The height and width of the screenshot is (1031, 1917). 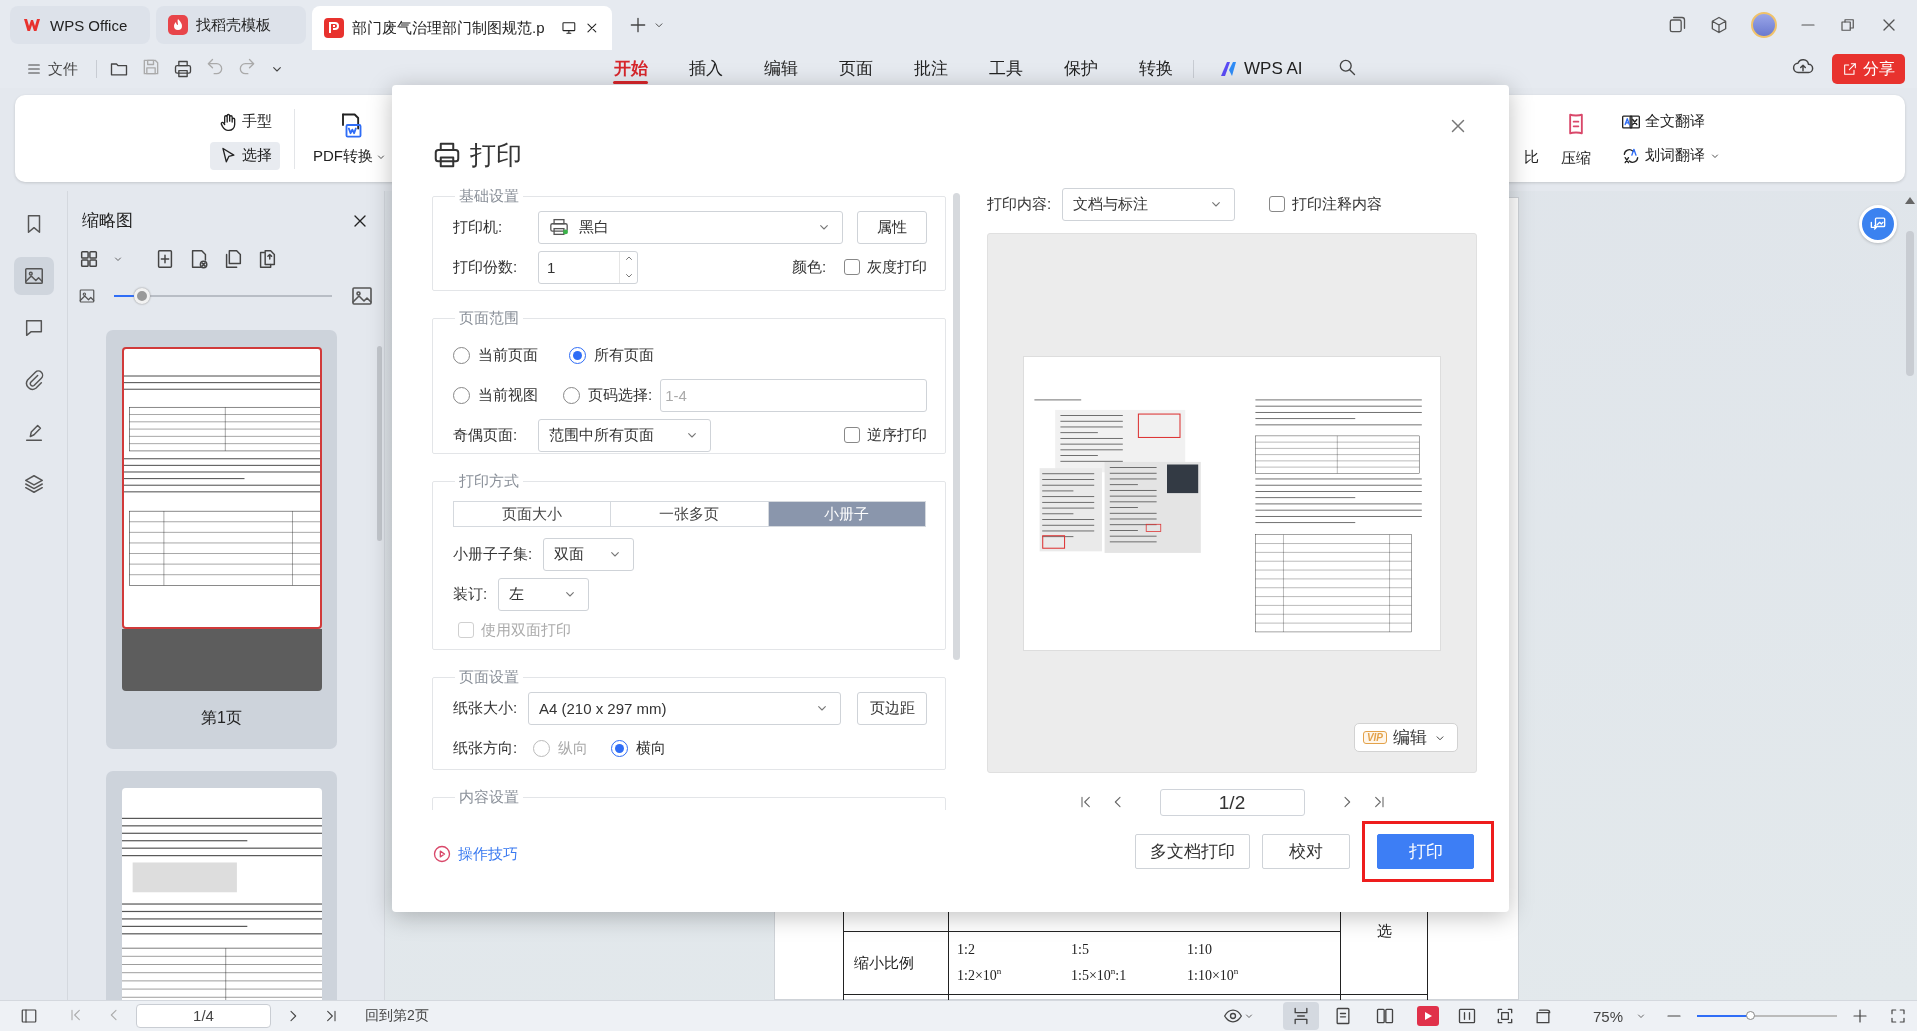 I want to click on table-cell: 缩小比例, so click(x=884, y=962).